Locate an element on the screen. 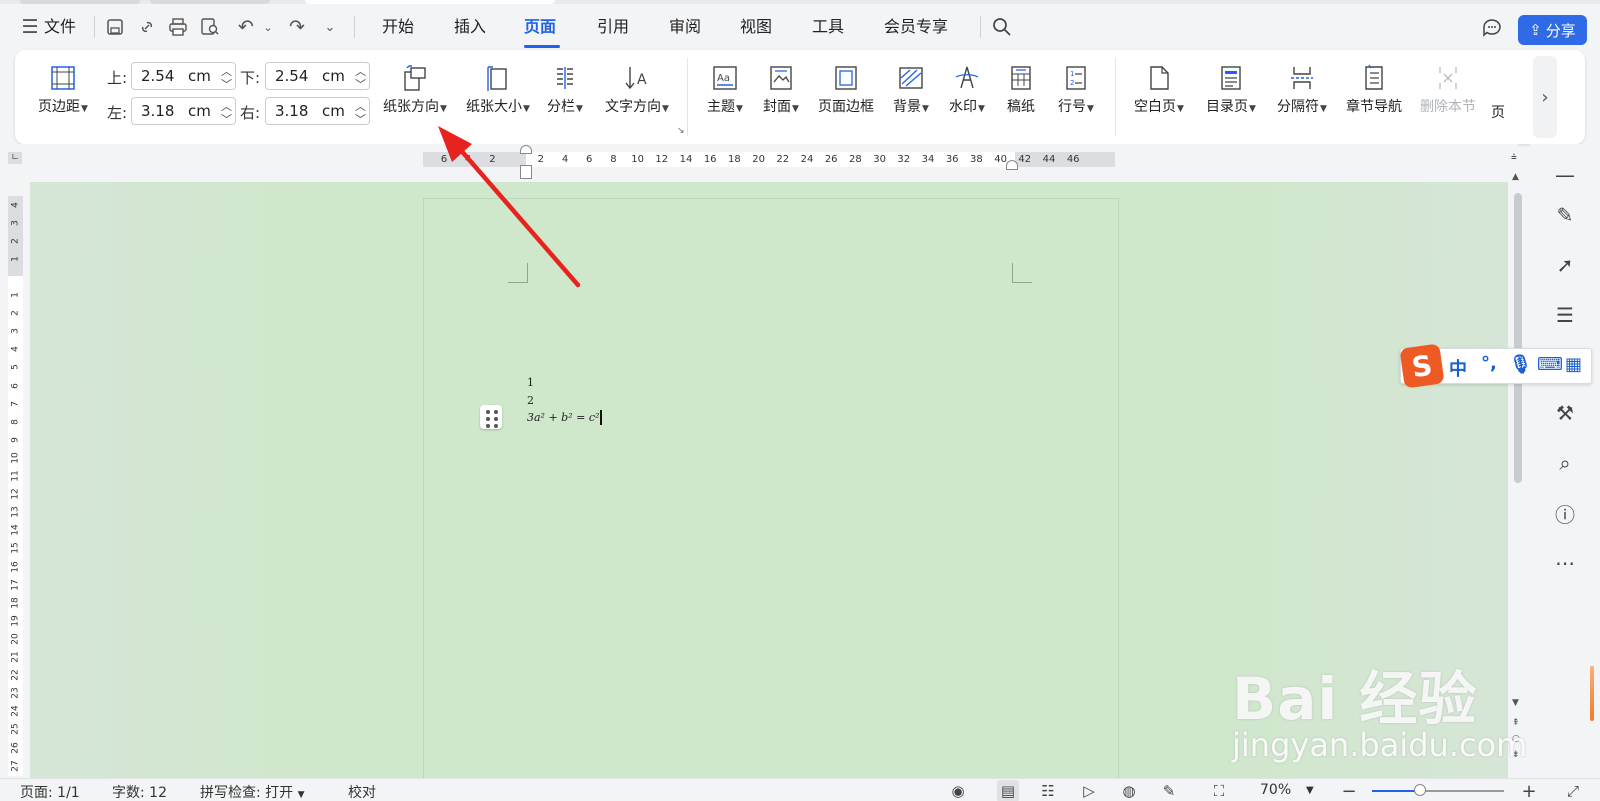 This screenshot has height=801, width=1600. columns-button: 分栏▼ is located at coordinates (565, 89).